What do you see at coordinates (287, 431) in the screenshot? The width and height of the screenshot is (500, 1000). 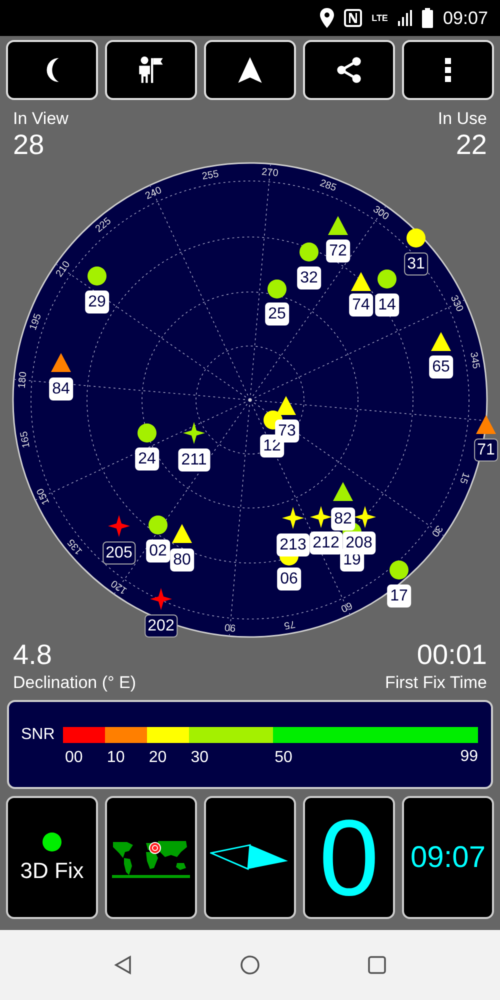 I see `satellite-id: 73` at bounding box center [287, 431].